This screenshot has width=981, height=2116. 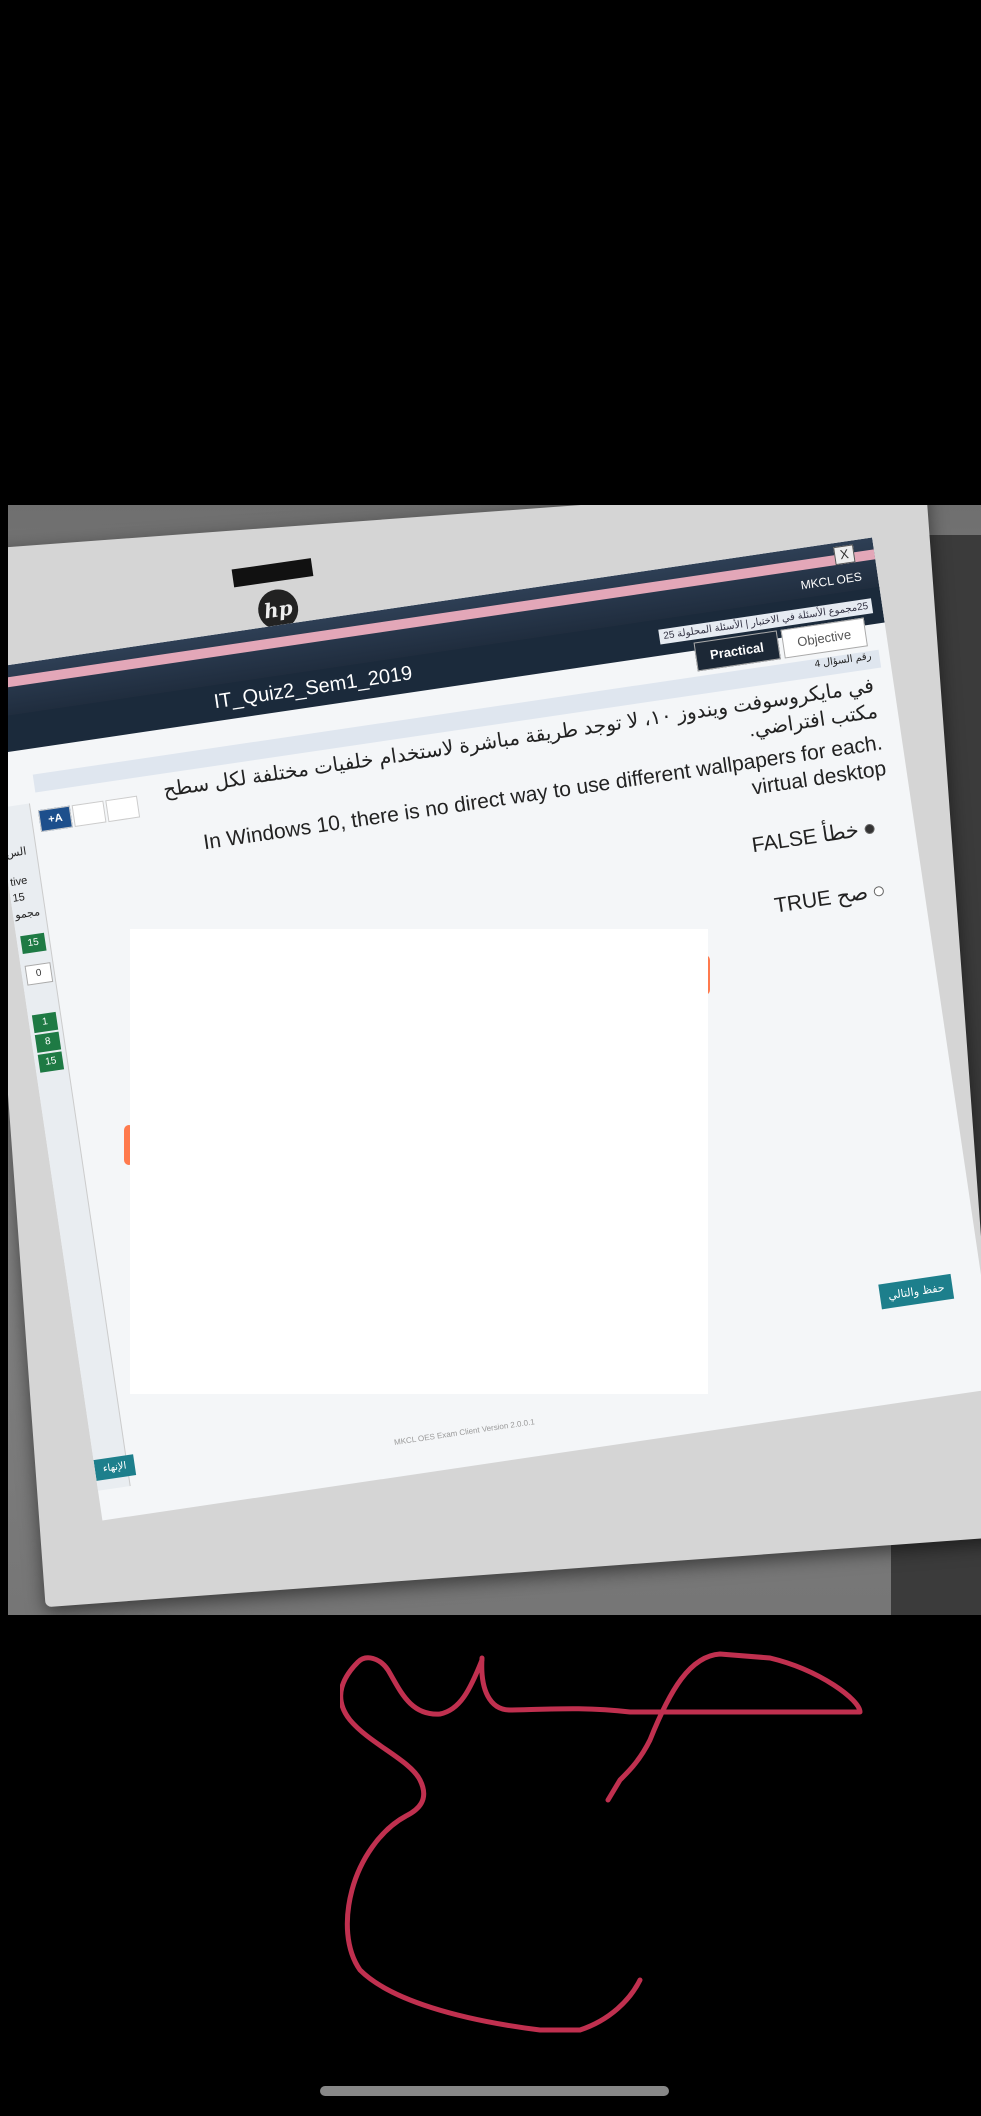 What do you see at coordinates (844, 555) in the screenshot?
I see `close-icon: X` at bounding box center [844, 555].